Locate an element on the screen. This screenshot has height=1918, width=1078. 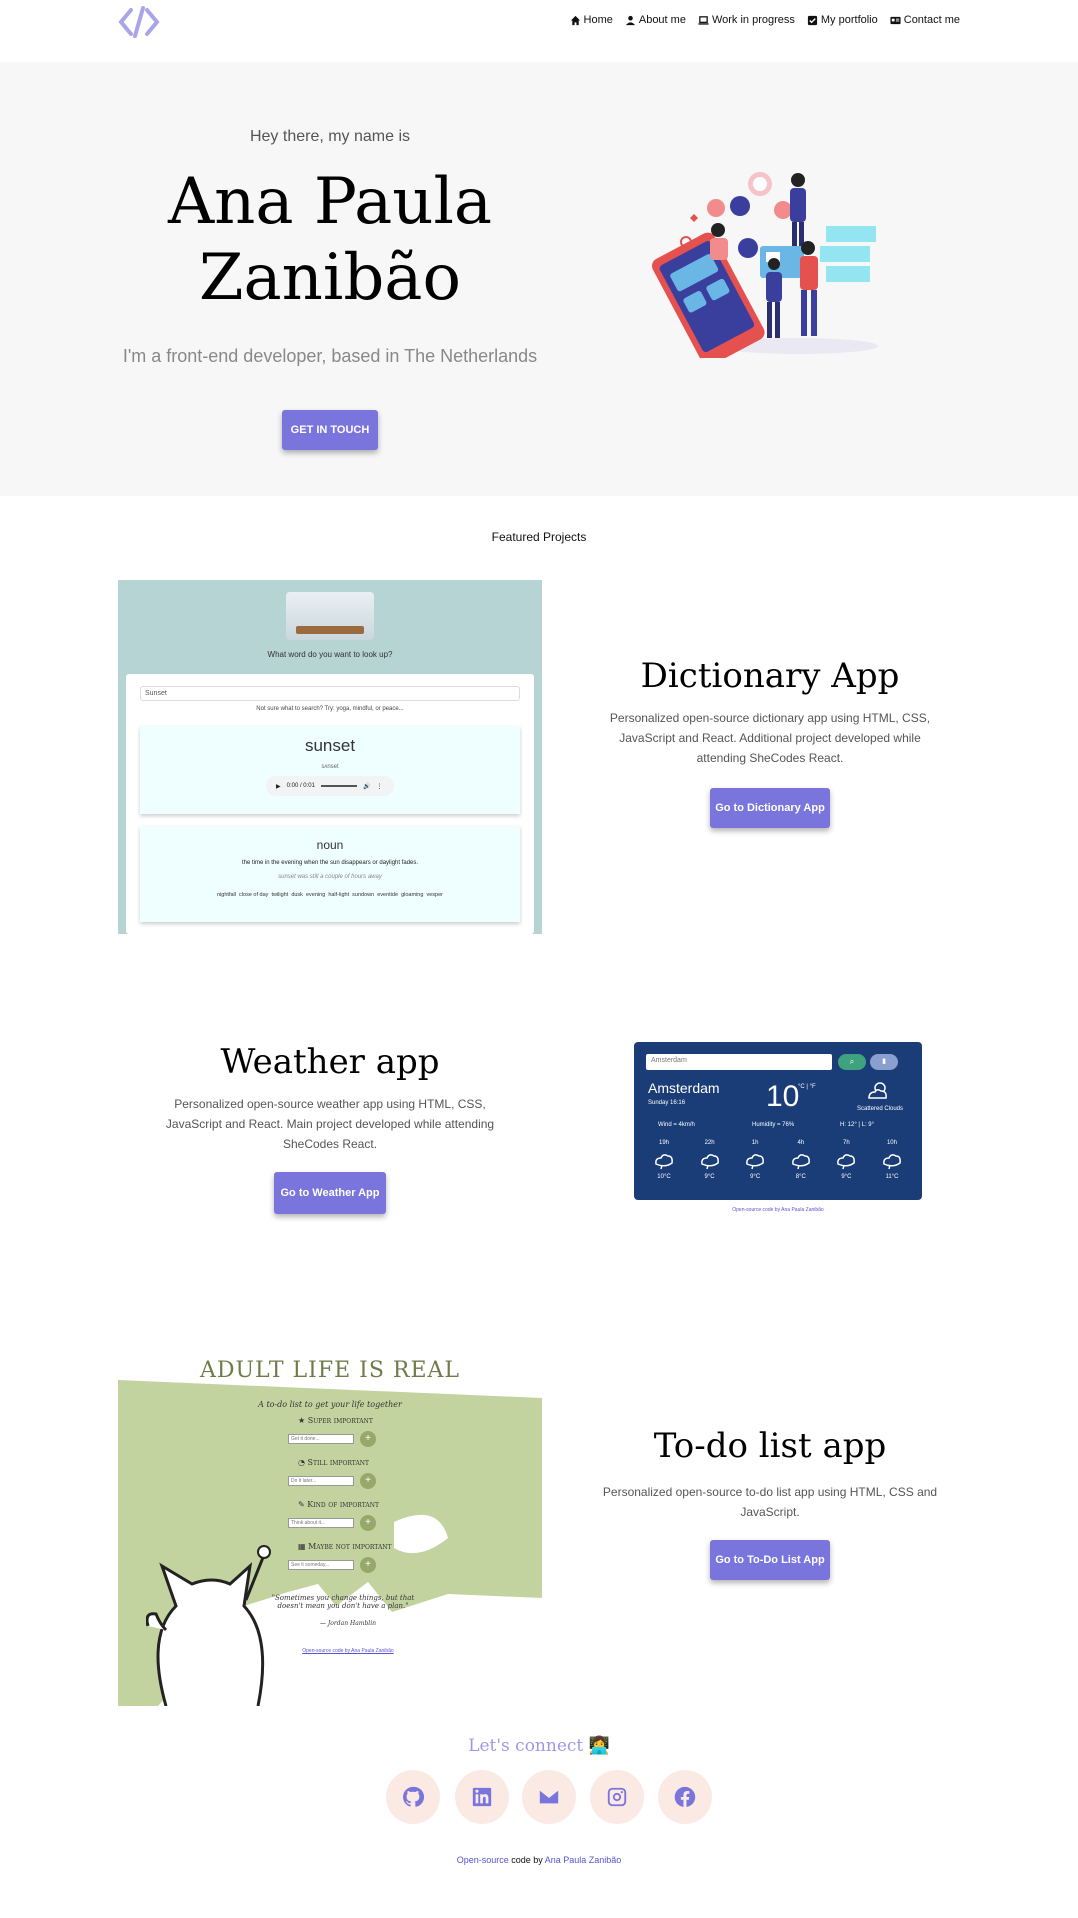
todo-section-text: Still important is located at coordinates (338, 1462).